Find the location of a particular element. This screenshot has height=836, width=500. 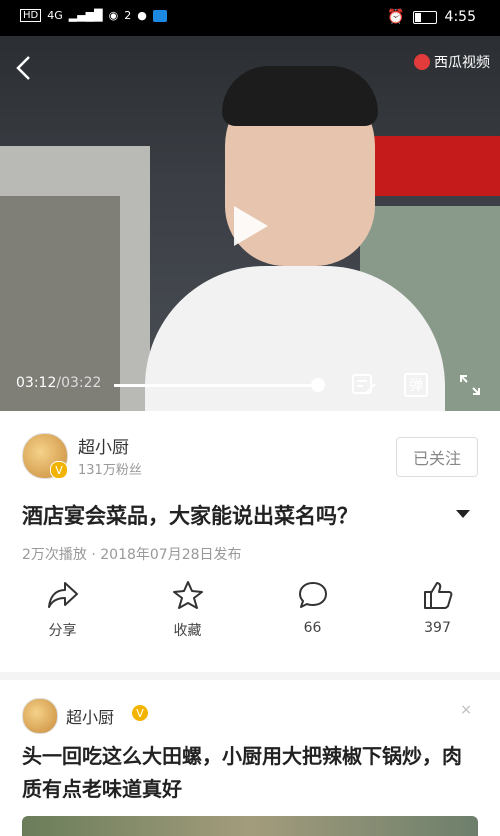

progress-bar is located at coordinates (219, 385).